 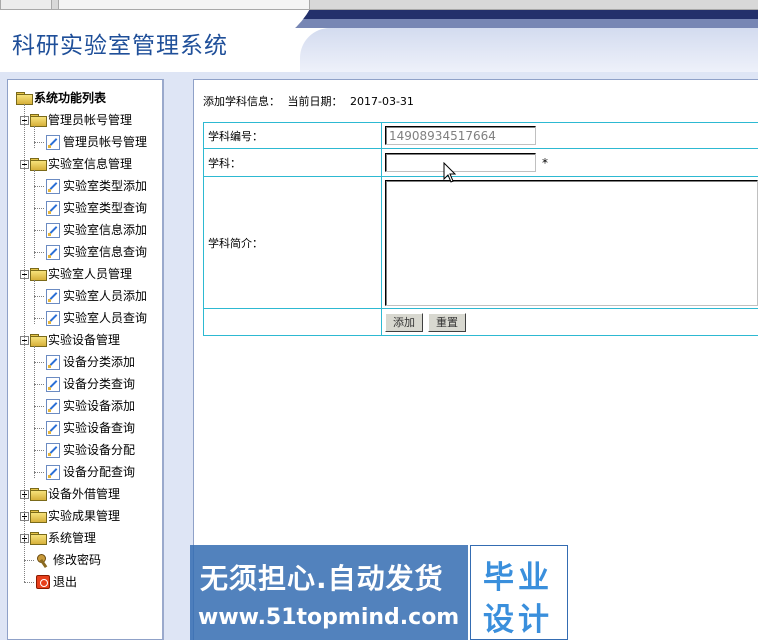 I want to click on sidebar-item-3-0: 设备分类添加, so click(x=90, y=362).